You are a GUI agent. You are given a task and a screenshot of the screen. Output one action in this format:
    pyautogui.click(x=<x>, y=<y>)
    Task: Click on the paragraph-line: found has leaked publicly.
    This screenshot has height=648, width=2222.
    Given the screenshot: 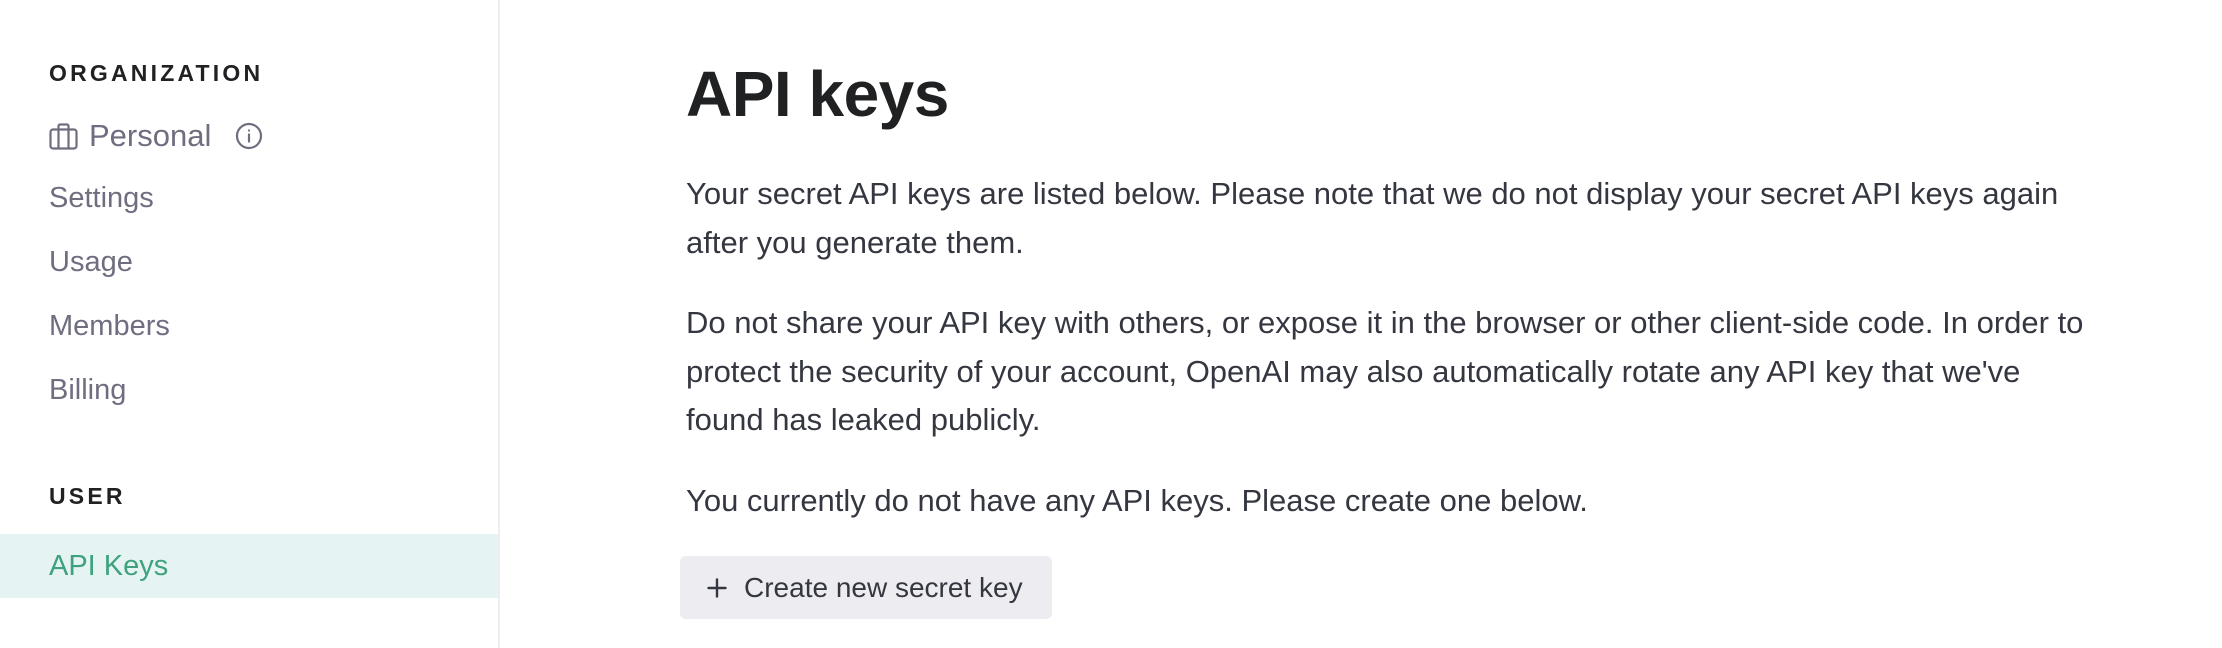 What is the action you would take?
    pyautogui.click(x=863, y=419)
    